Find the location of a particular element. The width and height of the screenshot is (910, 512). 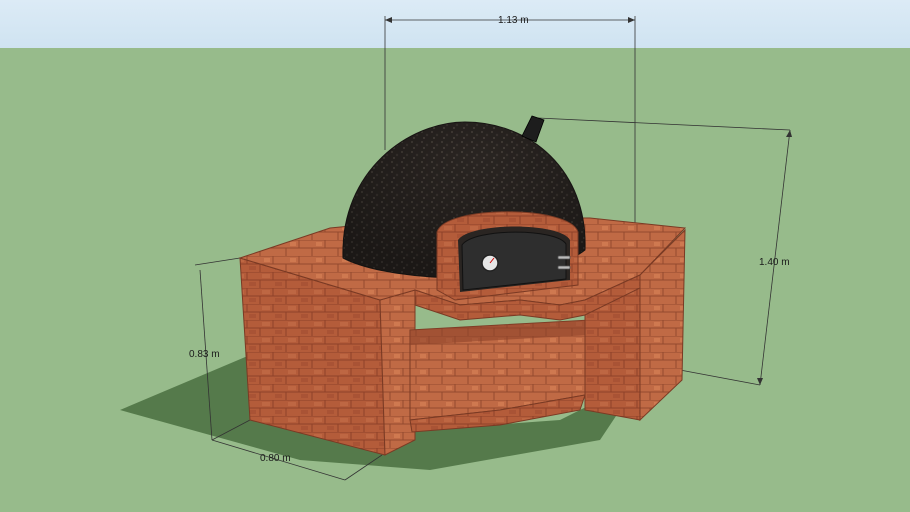

dimension-width-label: 1.13 m is located at coordinates (513, 20).